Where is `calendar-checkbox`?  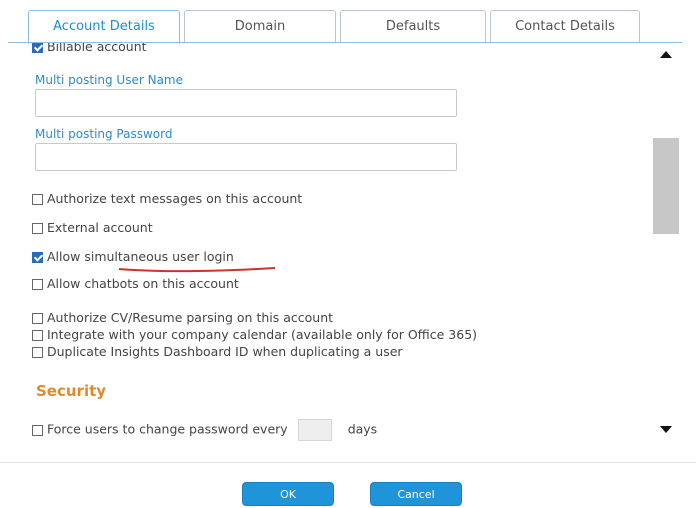 calendar-checkbox is located at coordinates (37, 335).